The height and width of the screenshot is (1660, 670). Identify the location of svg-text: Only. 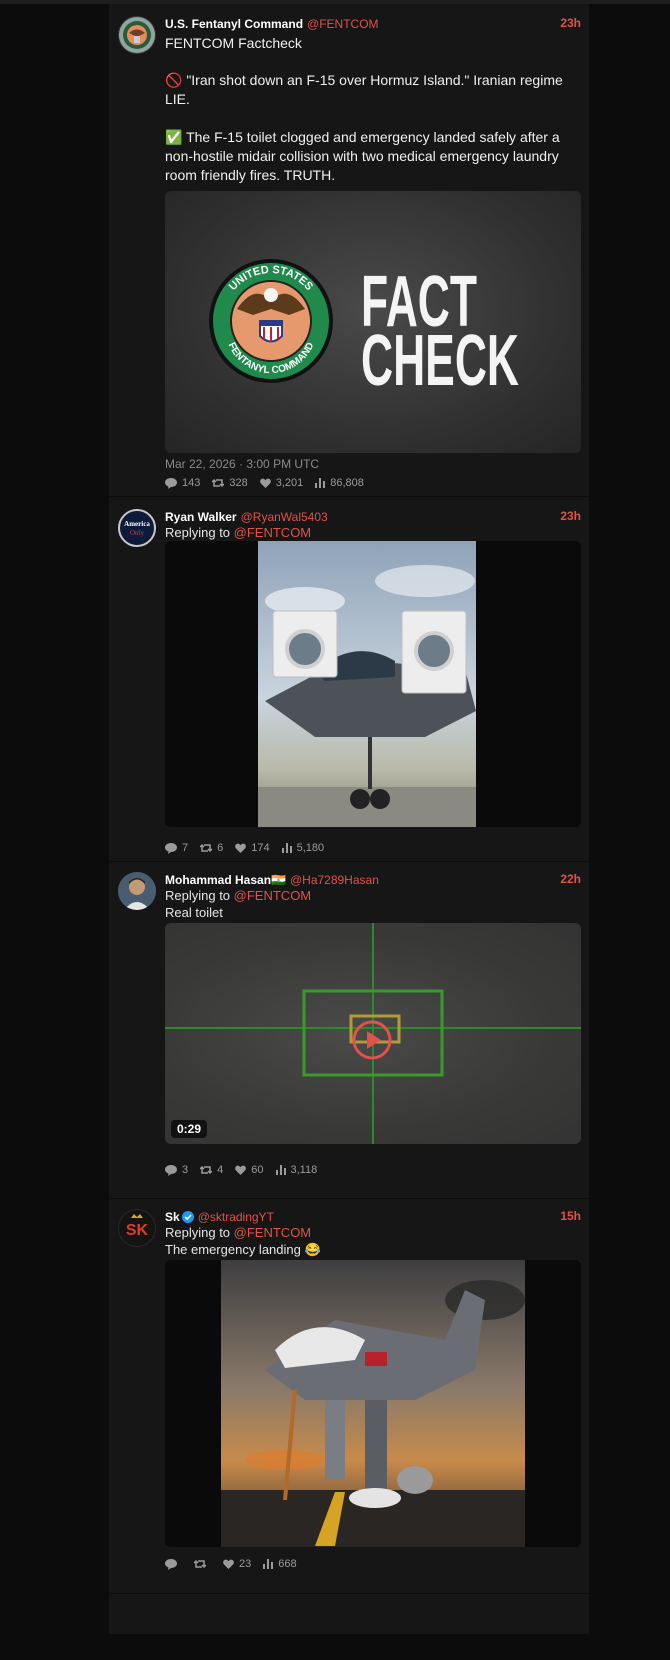
(137, 533).